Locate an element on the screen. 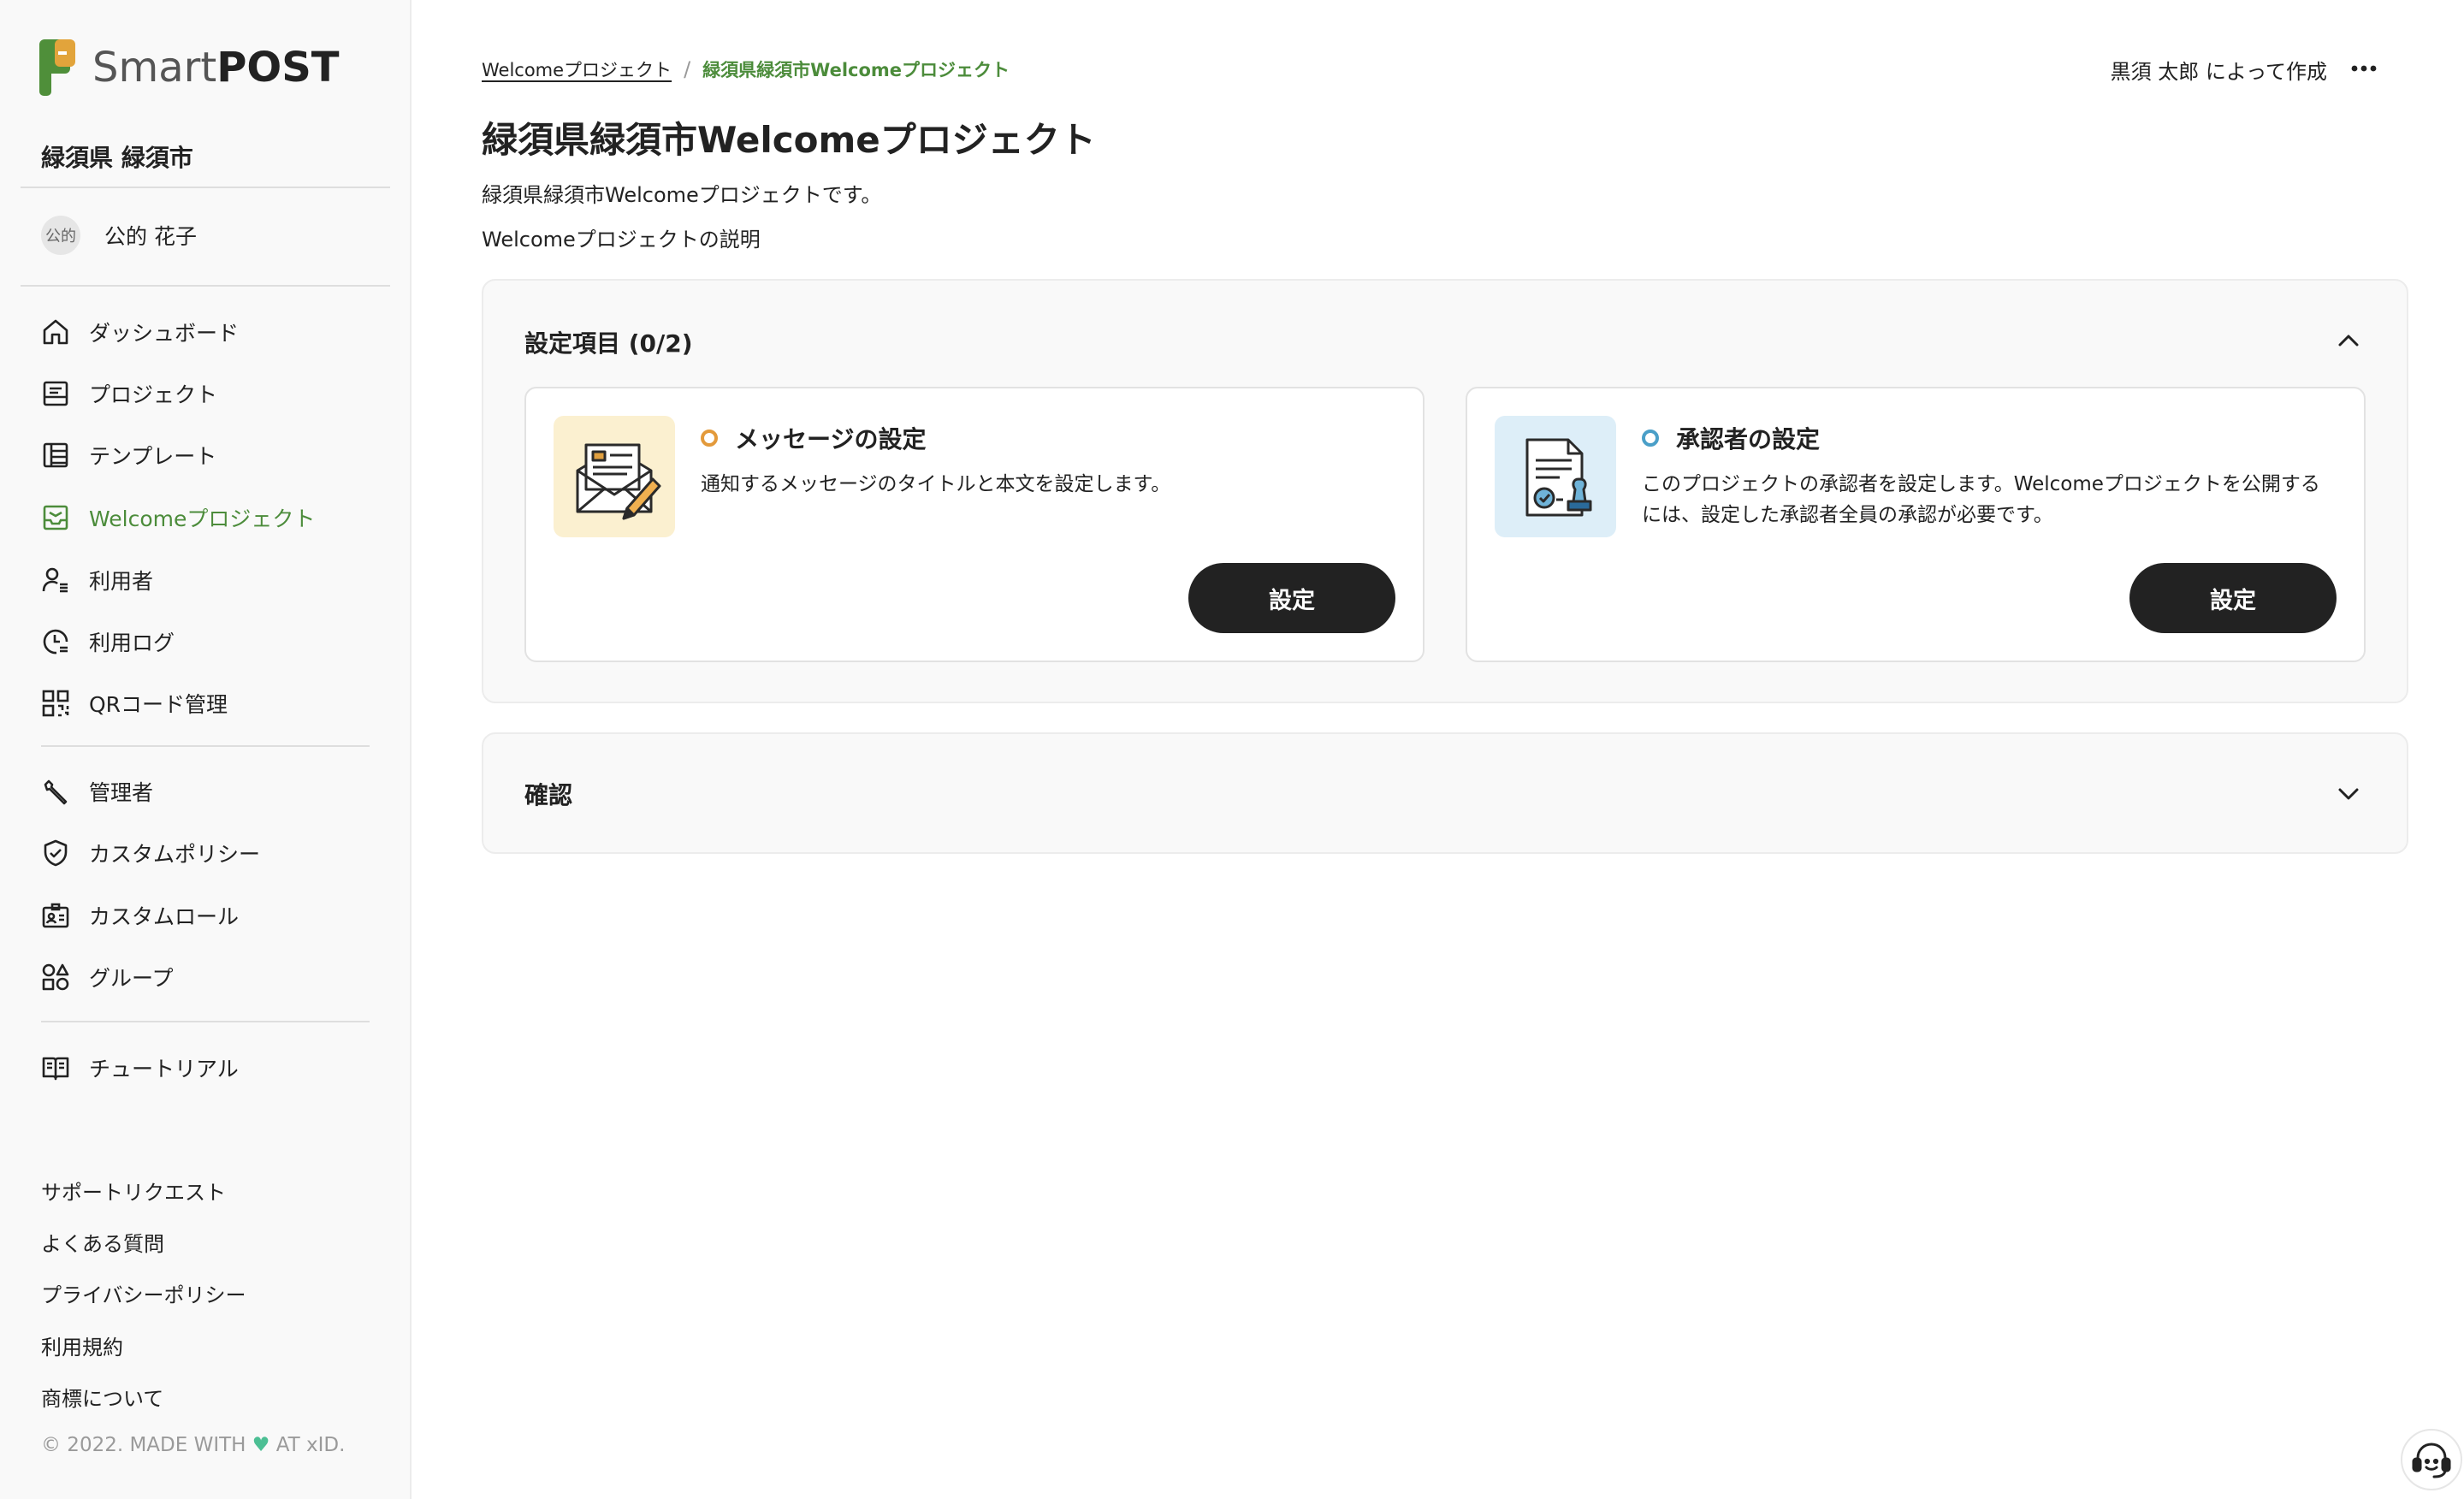 This screenshot has height=1499, width=2464. page-title: 緑須県緑須市Welcomeプロジェクト is located at coordinates (789, 140).